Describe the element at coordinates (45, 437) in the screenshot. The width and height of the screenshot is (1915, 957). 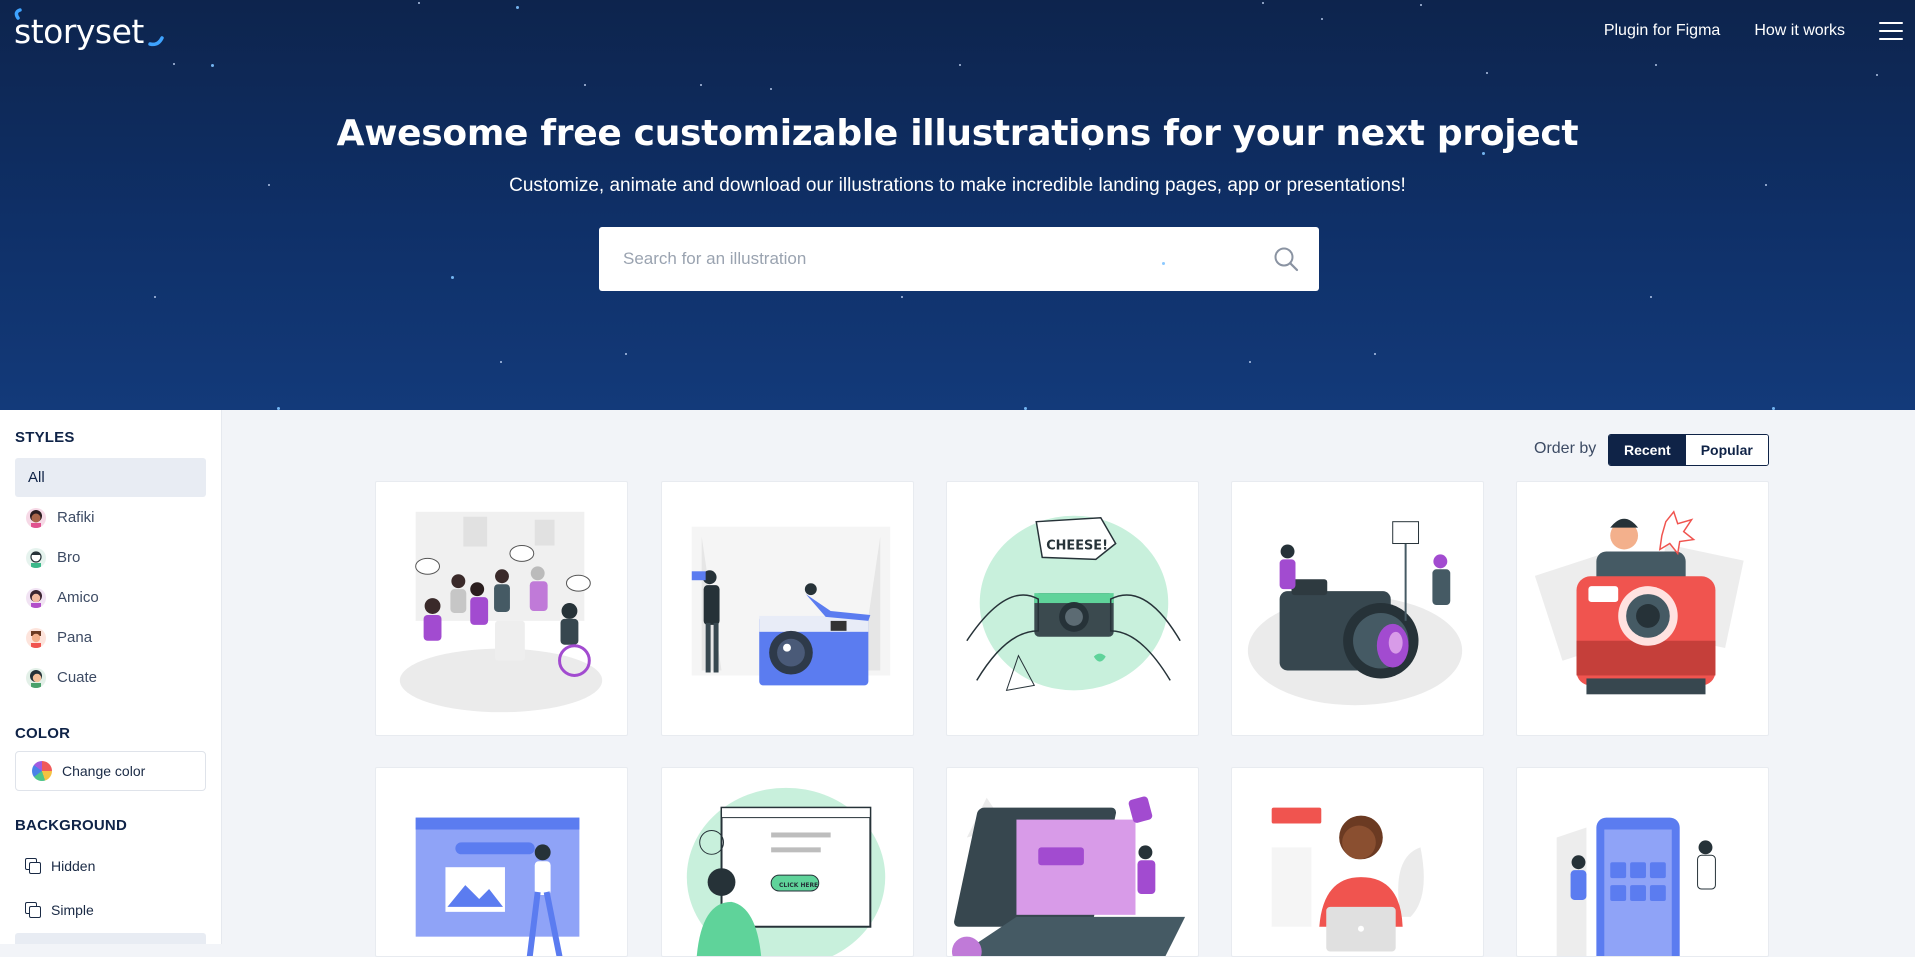
I see `styles-title: STYLES` at that location.